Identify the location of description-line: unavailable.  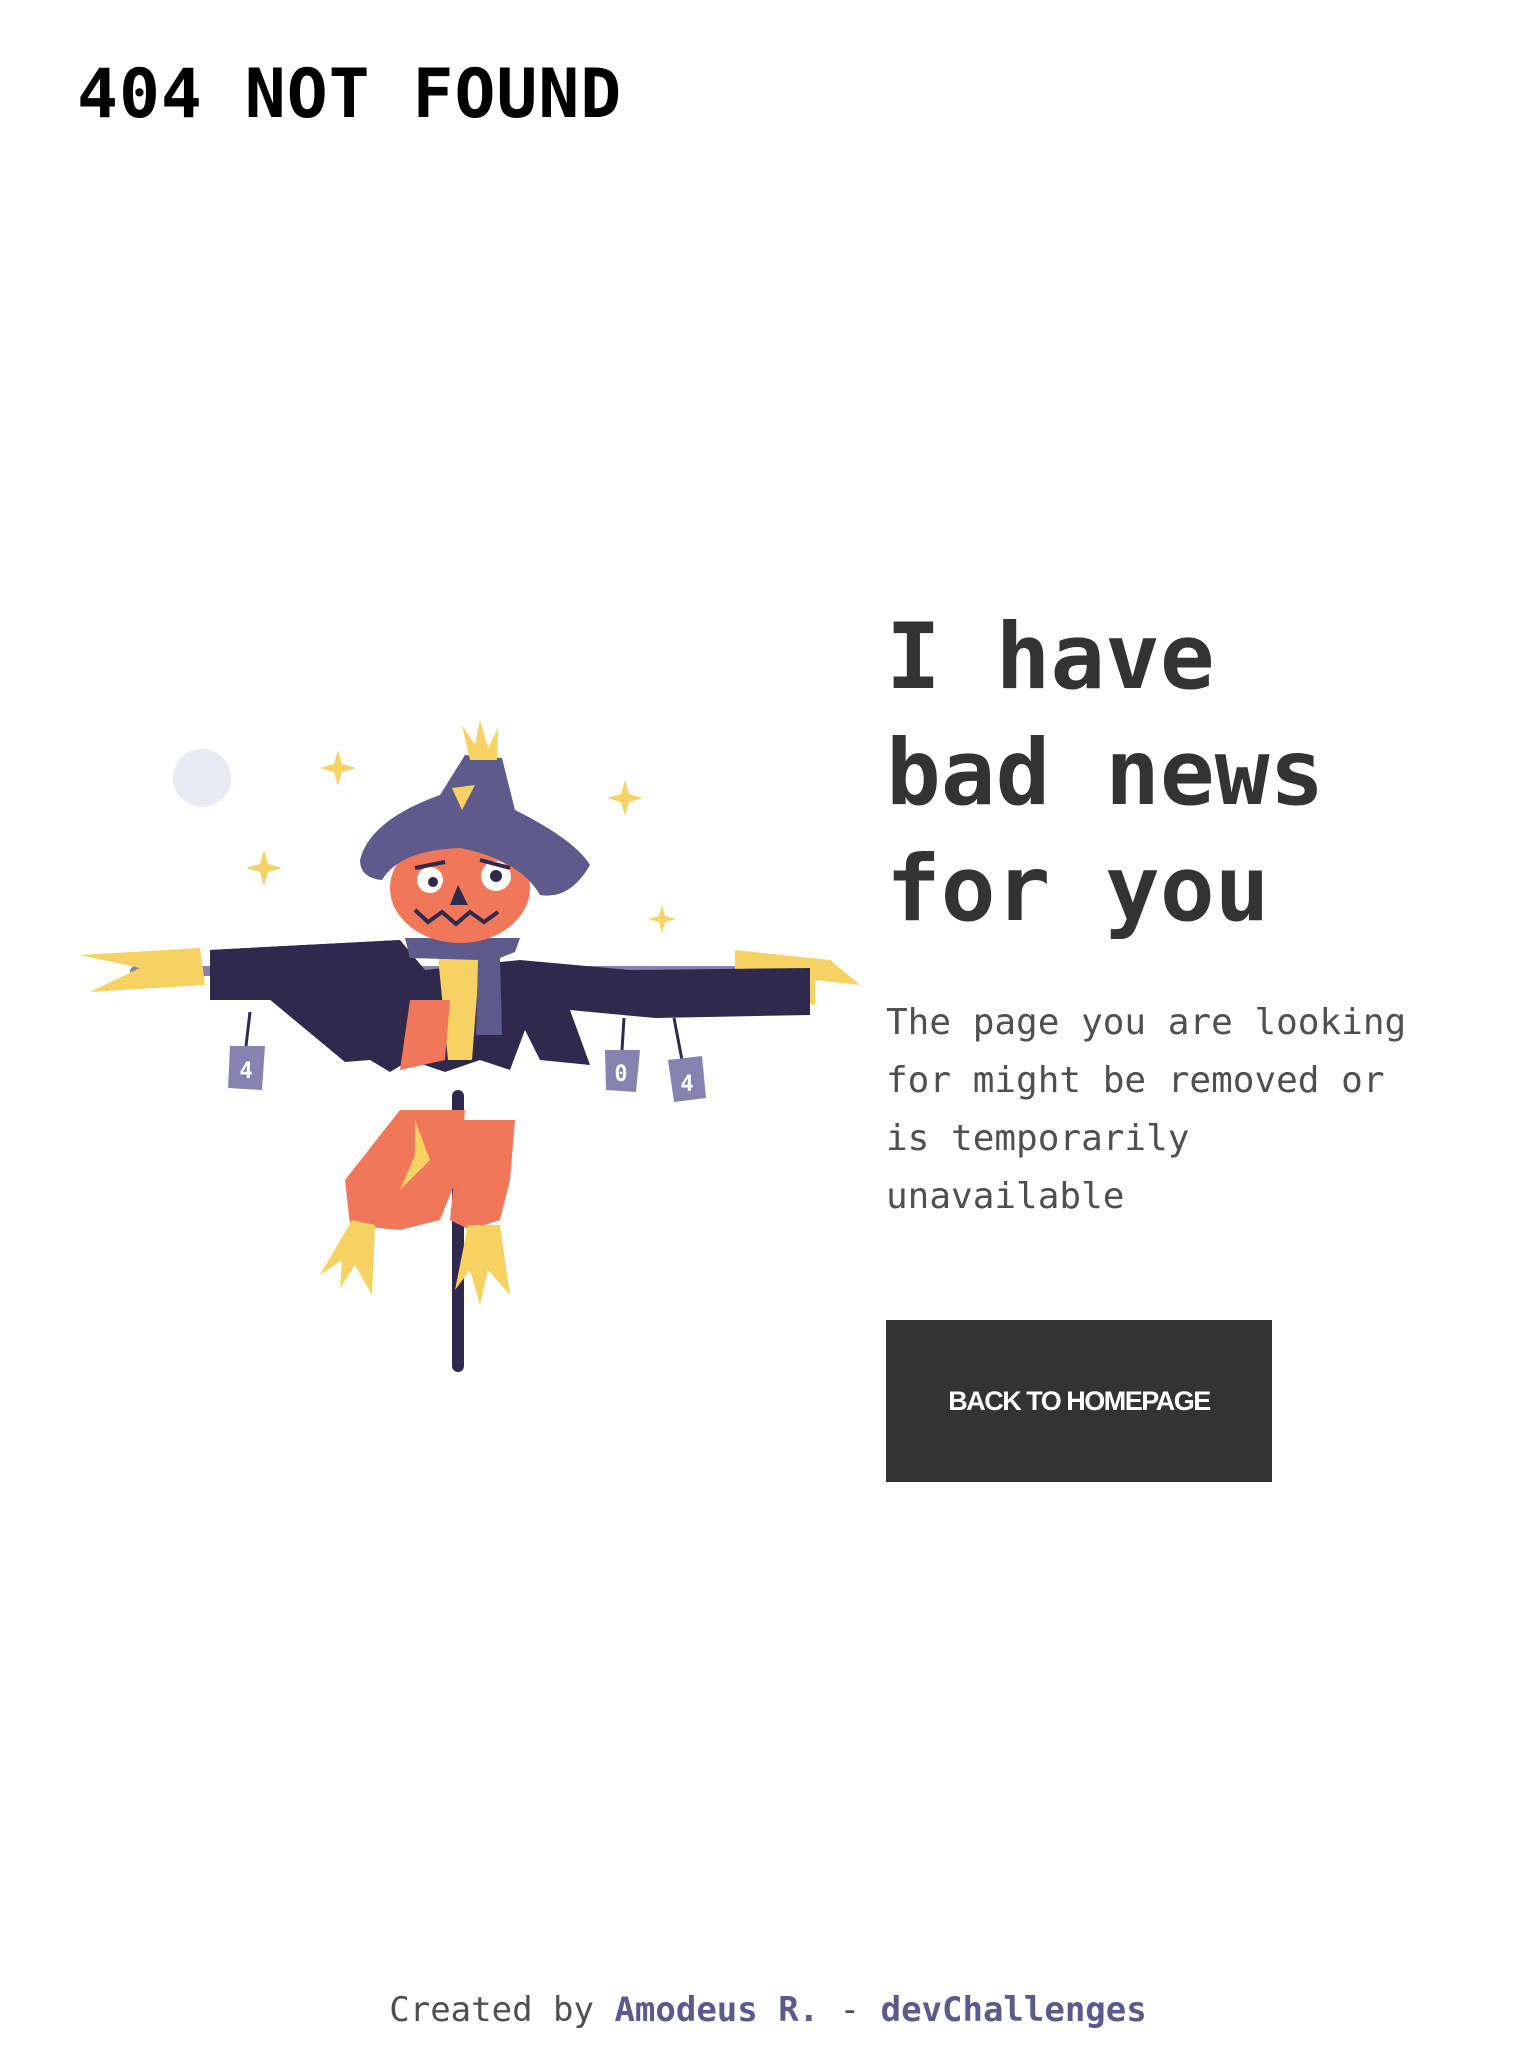
(1005, 1196).